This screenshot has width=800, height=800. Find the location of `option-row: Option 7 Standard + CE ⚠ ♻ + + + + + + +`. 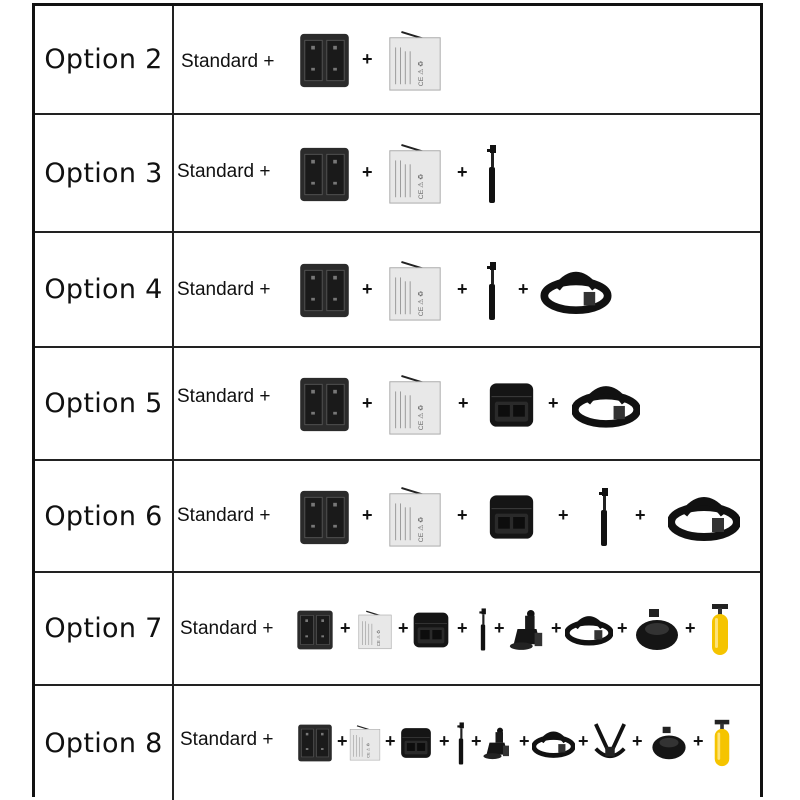

option-row: Option 7 Standard + CE ⚠ ♻ + + + + + + + is located at coordinates (397, 629).